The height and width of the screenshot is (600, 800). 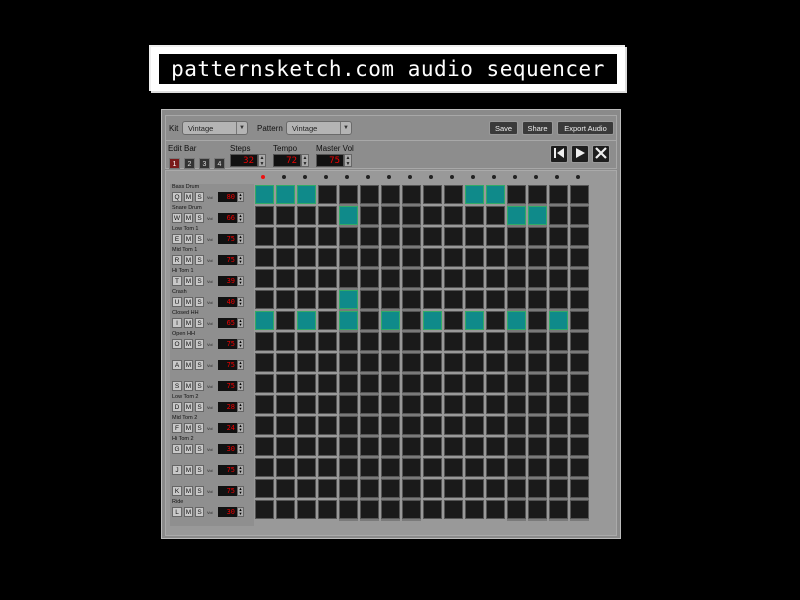 What do you see at coordinates (177, 365) in the screenshot?
I see `track-key-button: A` at bounding box center [177, 365].